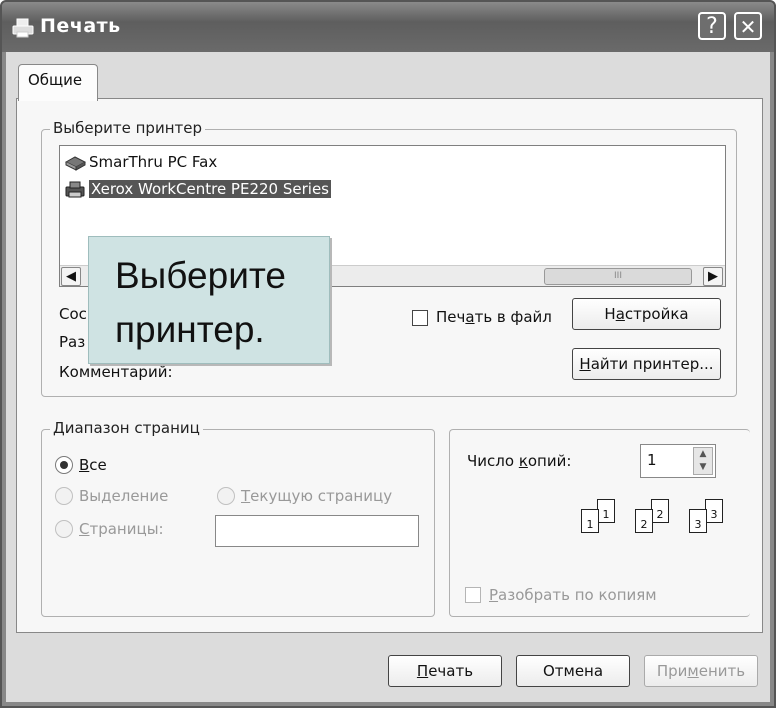 This screenshot has width=776, height=708. Describe the element at coordinates (73, 314) in the screenshot. I see `status-label: Сос` at that location.